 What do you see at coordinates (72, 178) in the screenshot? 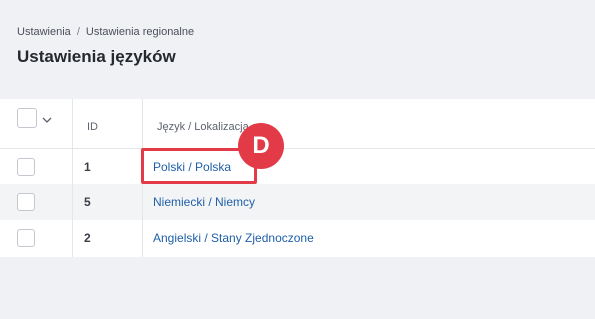
I see `column-divider` at bounding box center [72, 178].